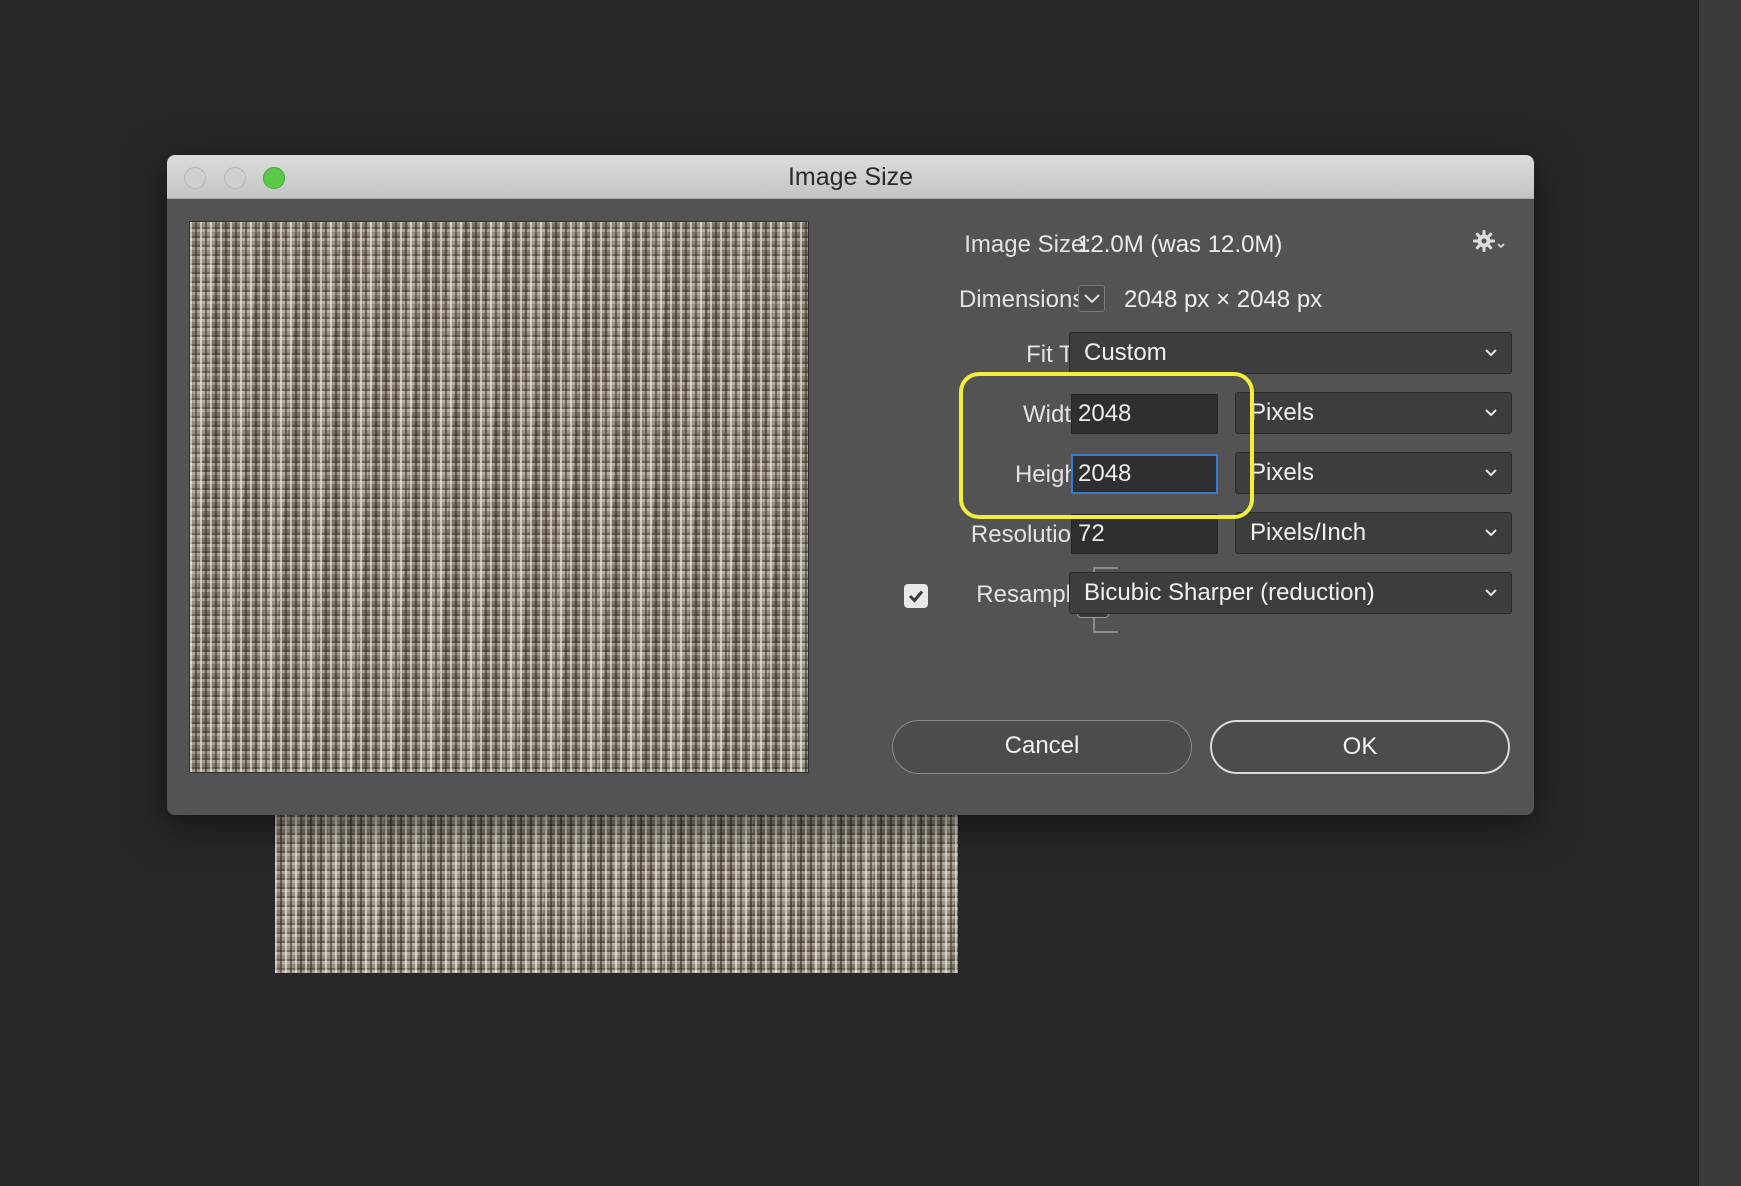 Image resolution: width=1741 pixels, height=1186 pixels. I want to click on dialog-title: Image Size, so click(850, 177).